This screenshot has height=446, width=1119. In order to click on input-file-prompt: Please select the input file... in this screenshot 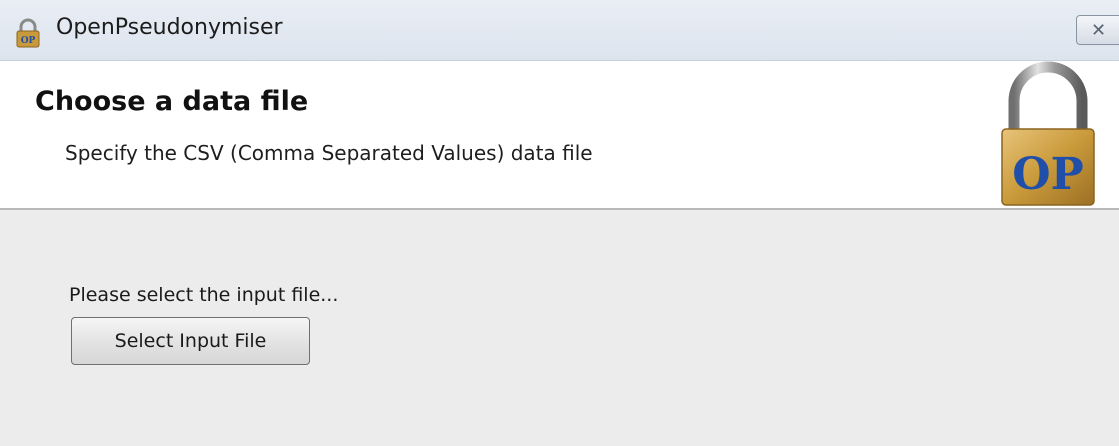, I will do `click(204, 295)`.